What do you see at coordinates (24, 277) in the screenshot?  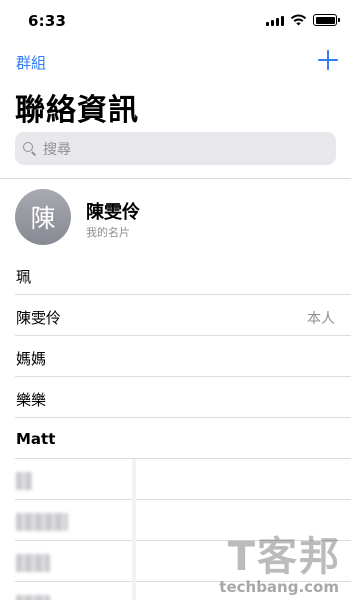 I see `contact-name: 珮` at bounding box center [24, 277].